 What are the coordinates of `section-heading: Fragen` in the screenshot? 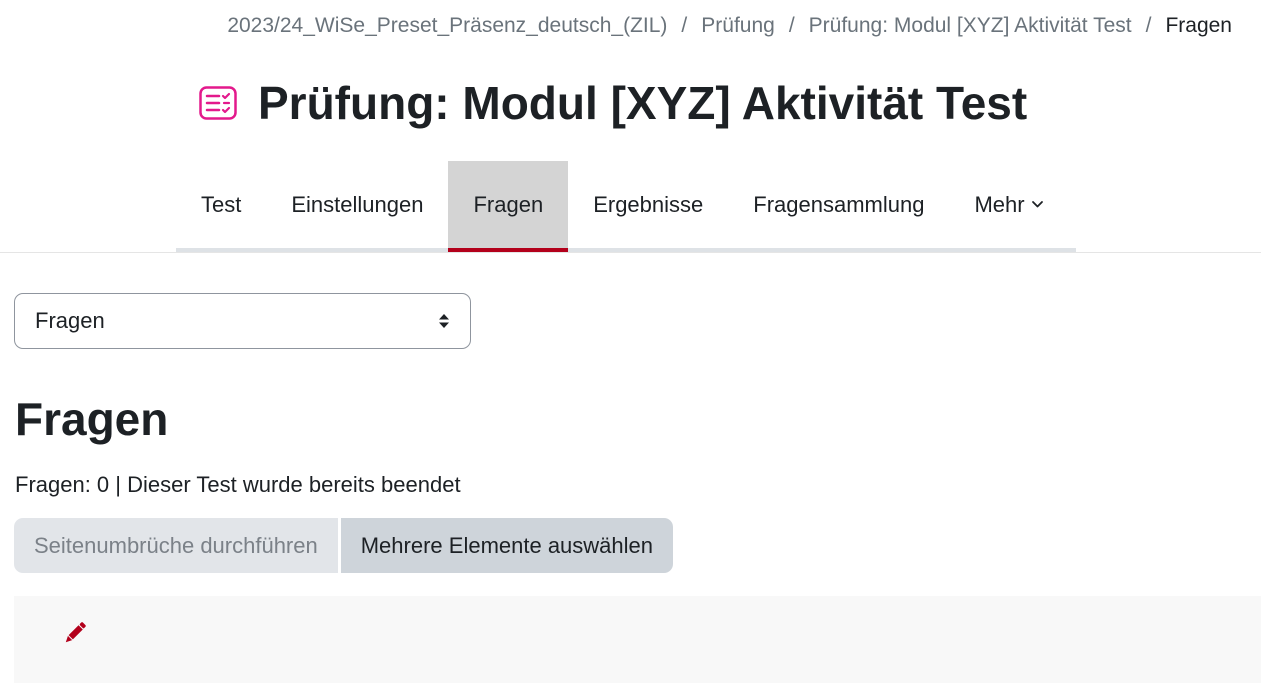 It's located at (92, 419).